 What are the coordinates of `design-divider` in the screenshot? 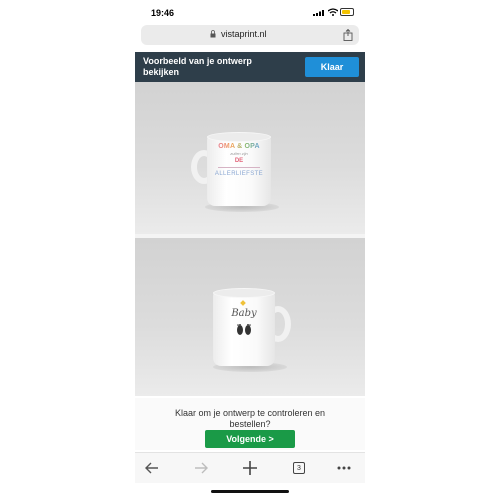 It's located at (239, 167).